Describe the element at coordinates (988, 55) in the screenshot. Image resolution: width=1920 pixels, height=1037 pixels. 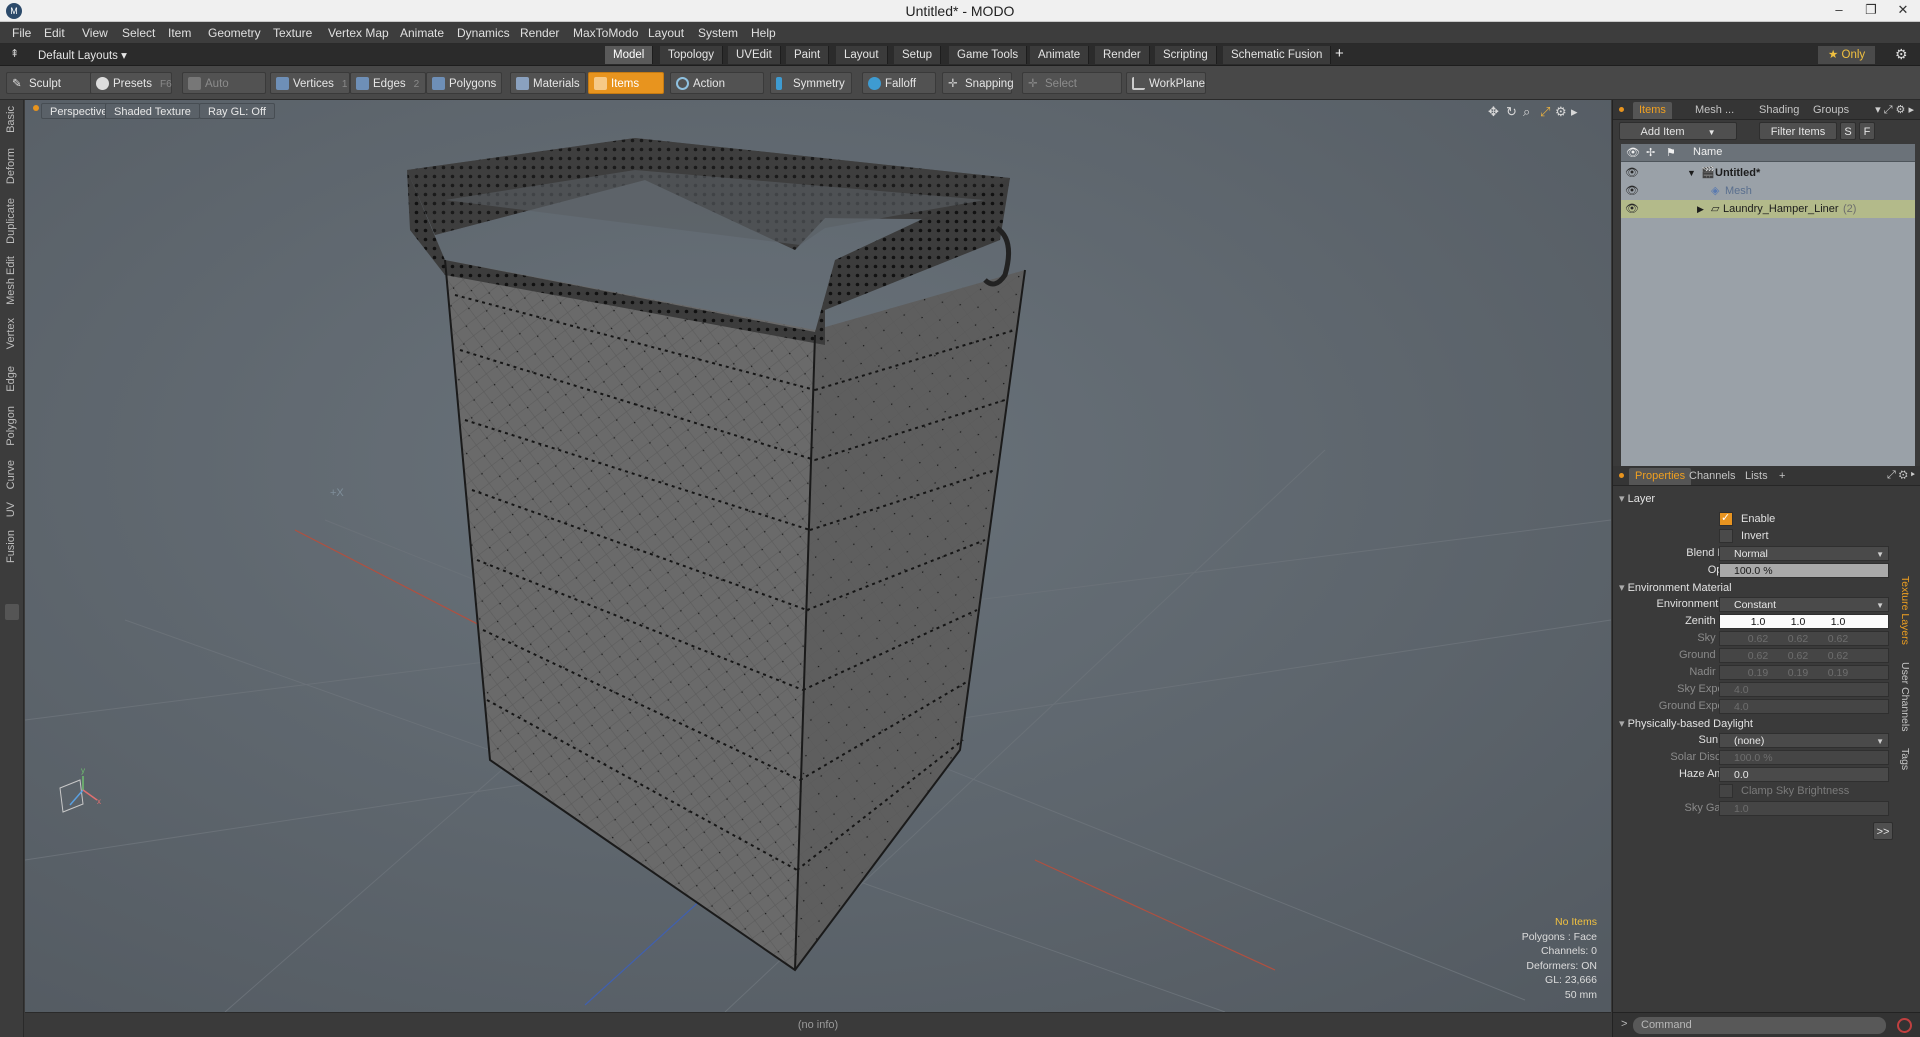
I see `tab-game-tools: Game Tools` at that location.